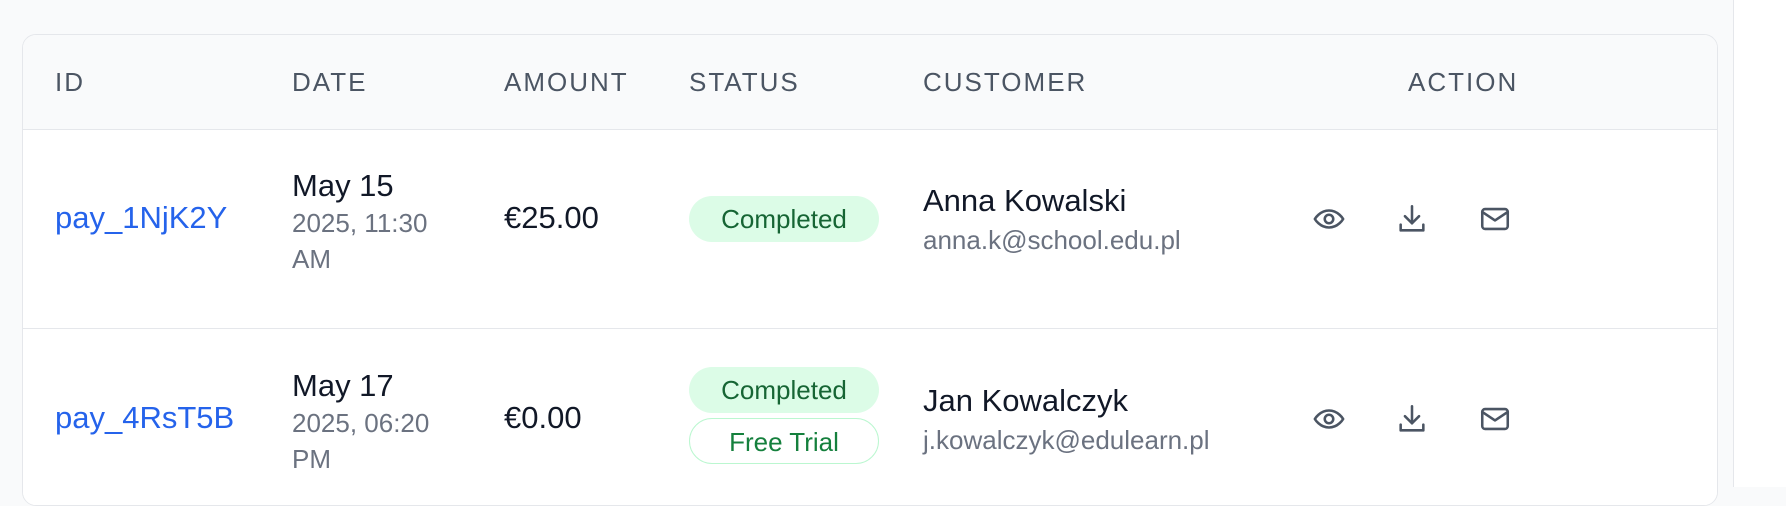 This screenshot has height=506, width=1786. Describe the element at coordinates (343, 185) in the screenshot. I see `payment-date: May 15` at that location.